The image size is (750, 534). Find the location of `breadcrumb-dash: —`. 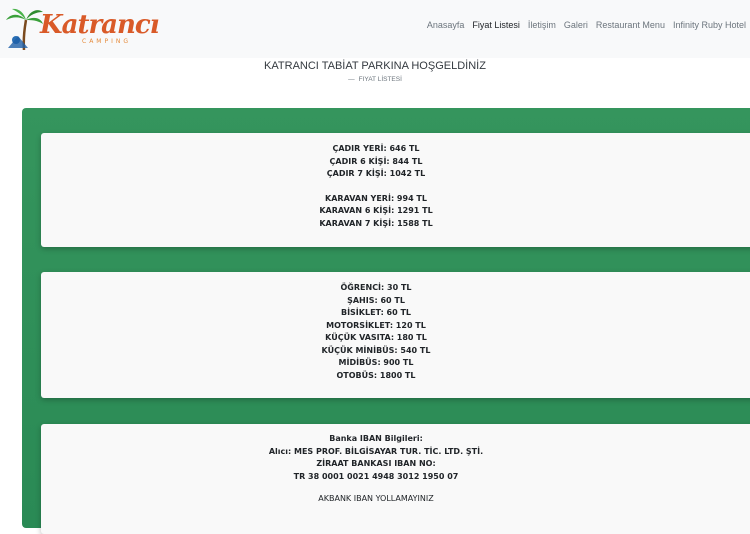

breadcrumb-dash: — is located at coordinates (351, 79).